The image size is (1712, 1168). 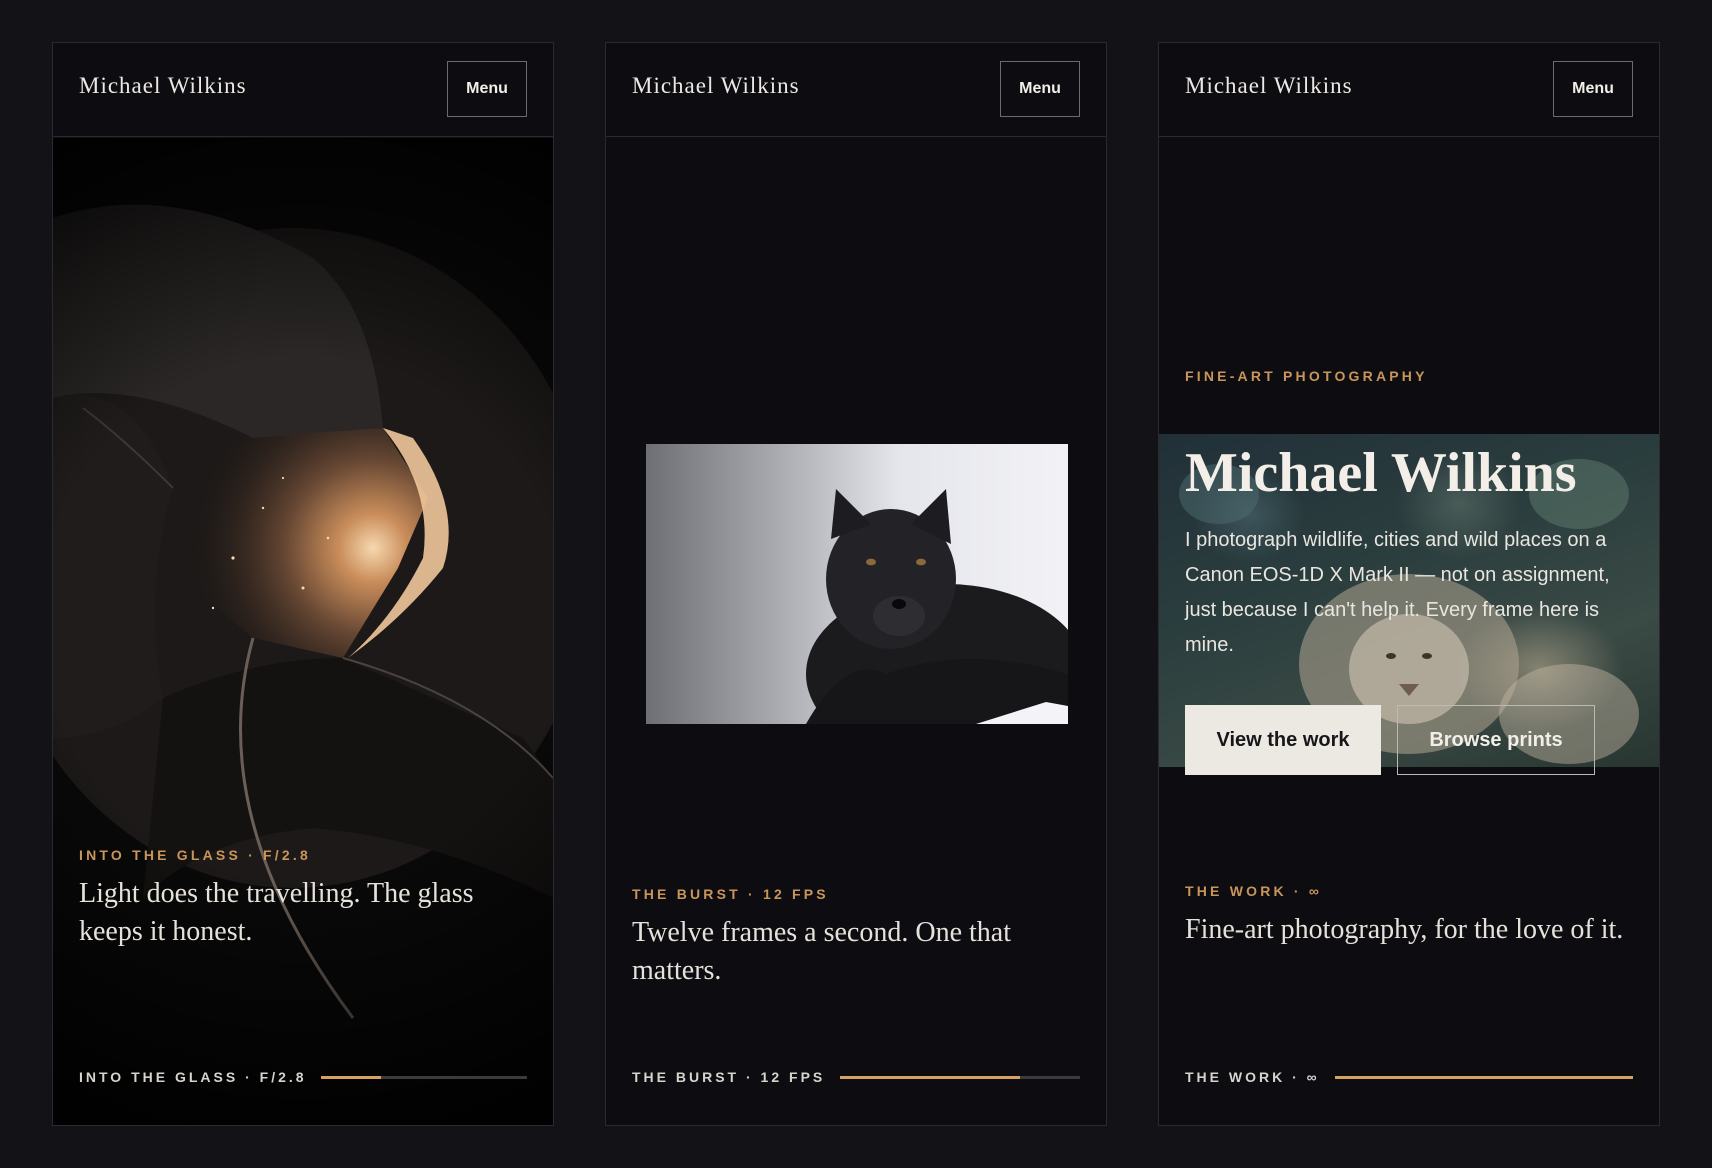 What do you see at coordinates (193, 1077) in the screenshot?
I see `progress-label: INTO THE GLASS · F/2.8` at bounding box center [193, 1077].